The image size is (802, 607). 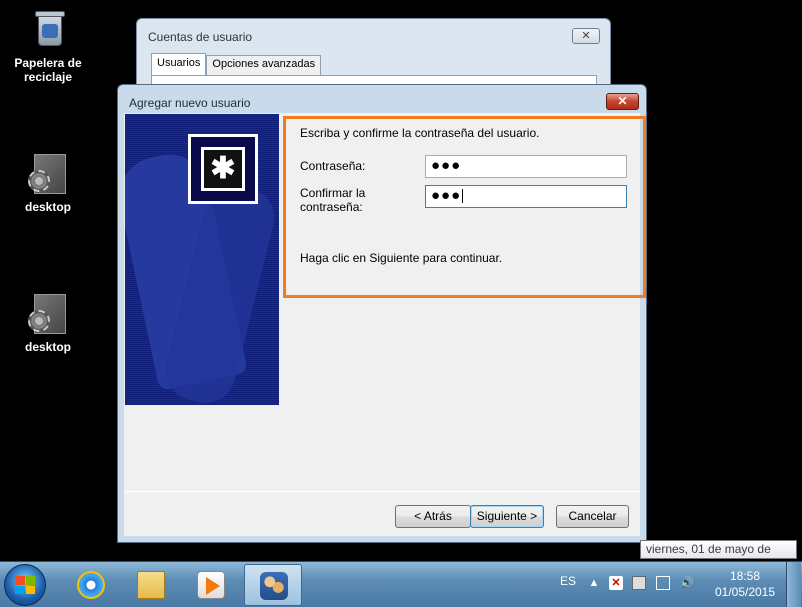 What do you see at coordinates (433, 516) in the screenshot?
I see `back-button: < Atrás` at bounding box center [433, 516].